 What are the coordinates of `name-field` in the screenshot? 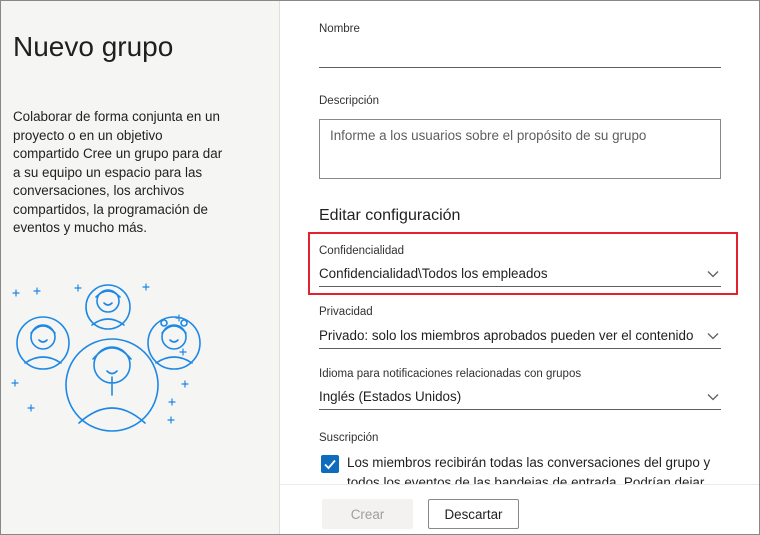 It's located at (520, 56).